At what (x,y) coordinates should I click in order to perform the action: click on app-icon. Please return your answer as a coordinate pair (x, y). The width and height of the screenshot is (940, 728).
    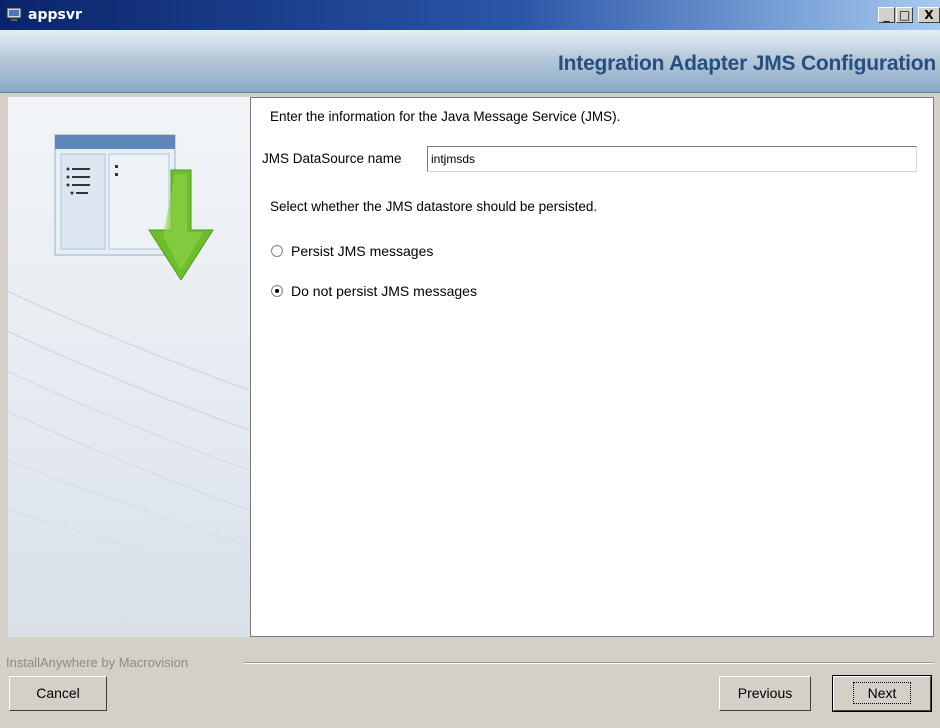
    Looking at the image, I should click on (14, 14).